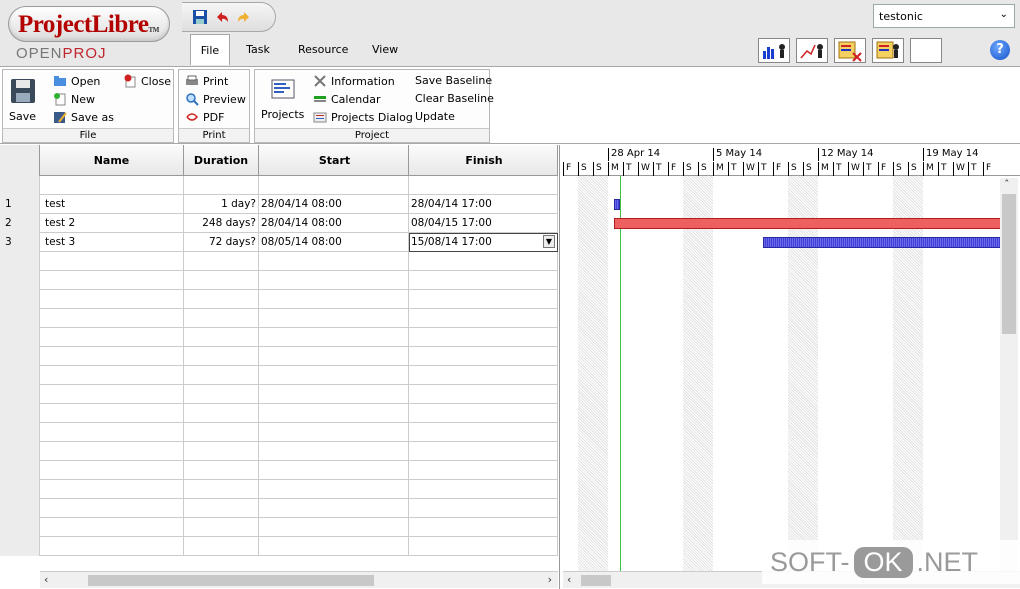 The width and height of the screenshot is (1020, 589). I want to click on finish-cell: 08/04/15 17:00, so click(483, 223).